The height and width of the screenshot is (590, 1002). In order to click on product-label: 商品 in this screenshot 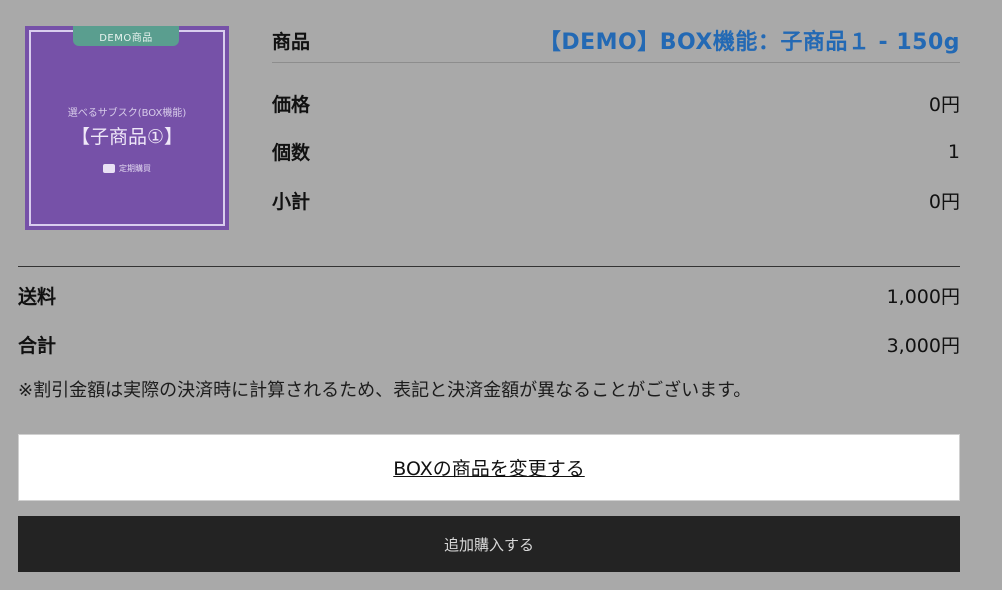, I will do `click(291, 41)`.